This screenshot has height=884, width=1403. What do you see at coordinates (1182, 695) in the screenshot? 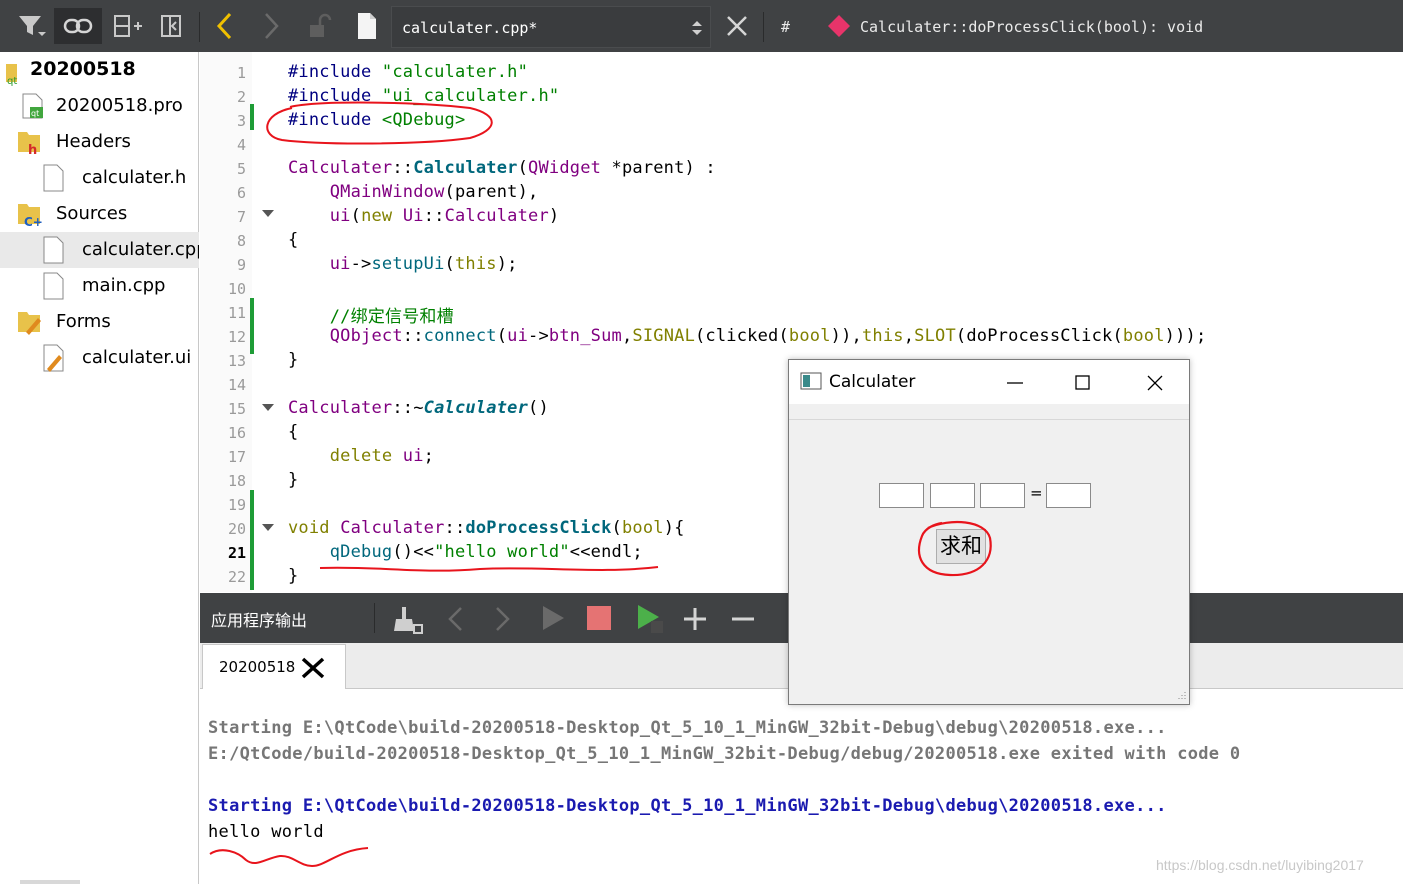
I see `size-grip-icon` at bounding box center [1182, 695].